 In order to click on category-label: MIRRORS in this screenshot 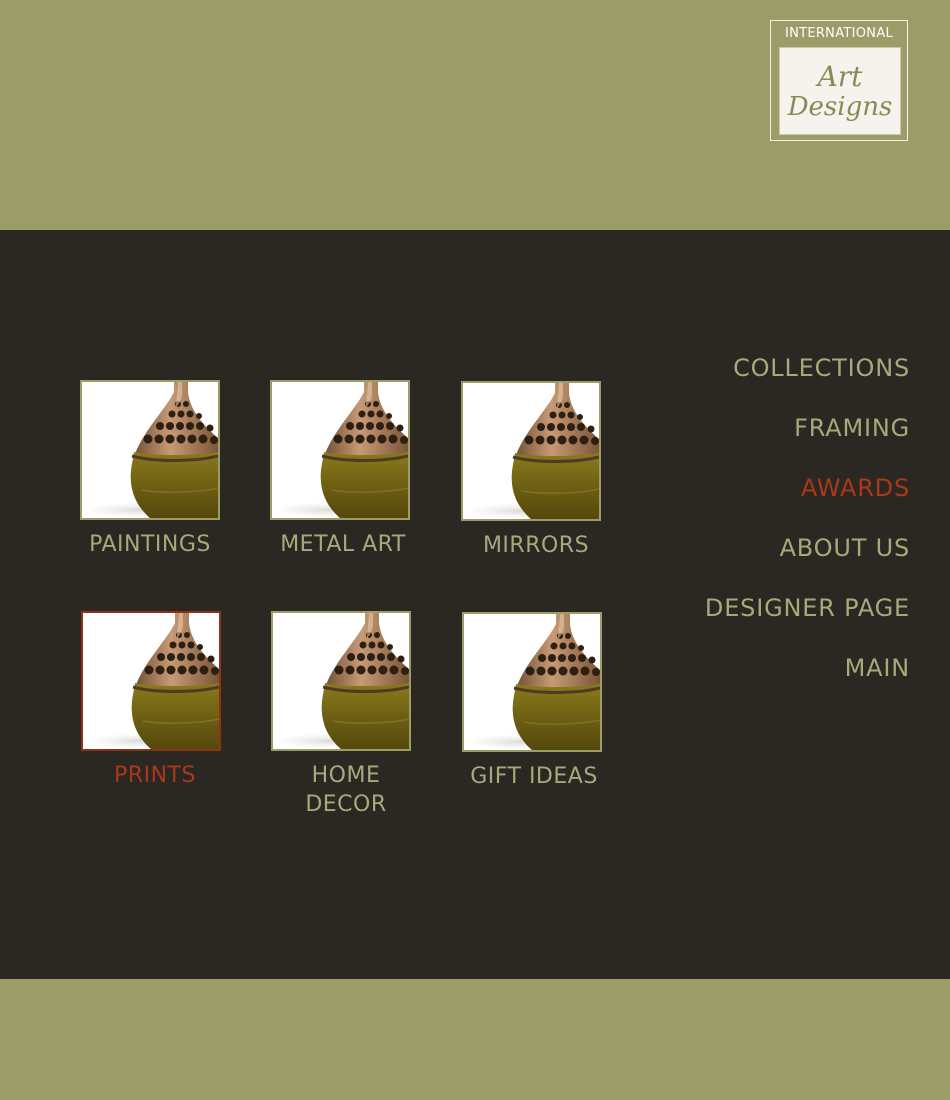, I will do `click(536, 545)`.